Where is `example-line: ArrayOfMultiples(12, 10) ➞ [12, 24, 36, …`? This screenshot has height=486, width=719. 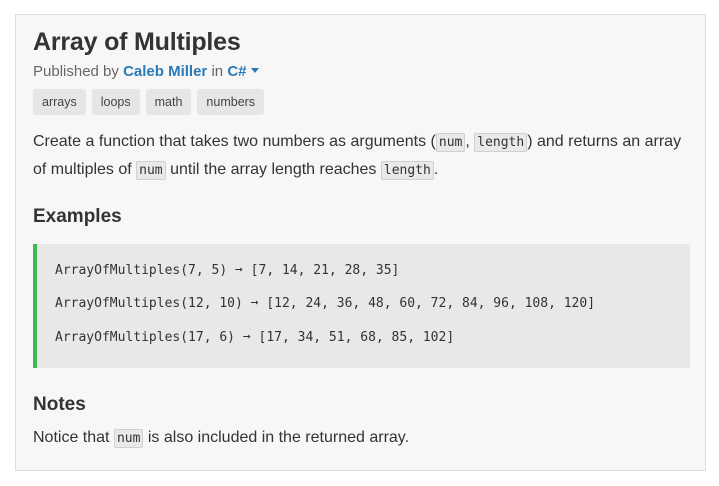 example-line: ArrayOfMultiples(12, 10) ➞ [12, 24, 36, … is located at coordinates (325, 303).